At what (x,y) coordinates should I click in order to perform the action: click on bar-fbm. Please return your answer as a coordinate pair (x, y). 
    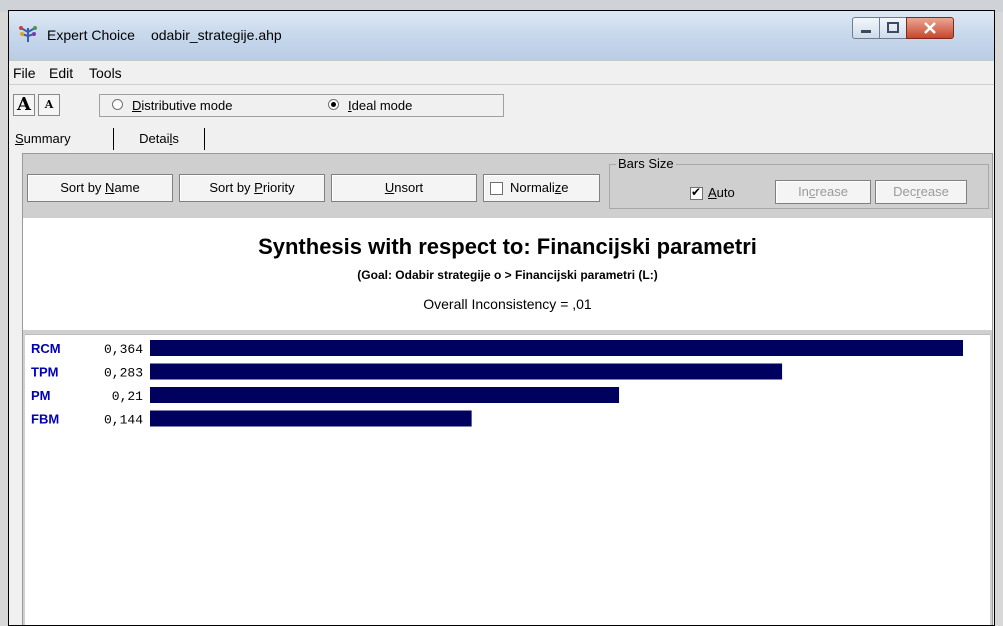
    Looking at the image, I should click on (311, 418).